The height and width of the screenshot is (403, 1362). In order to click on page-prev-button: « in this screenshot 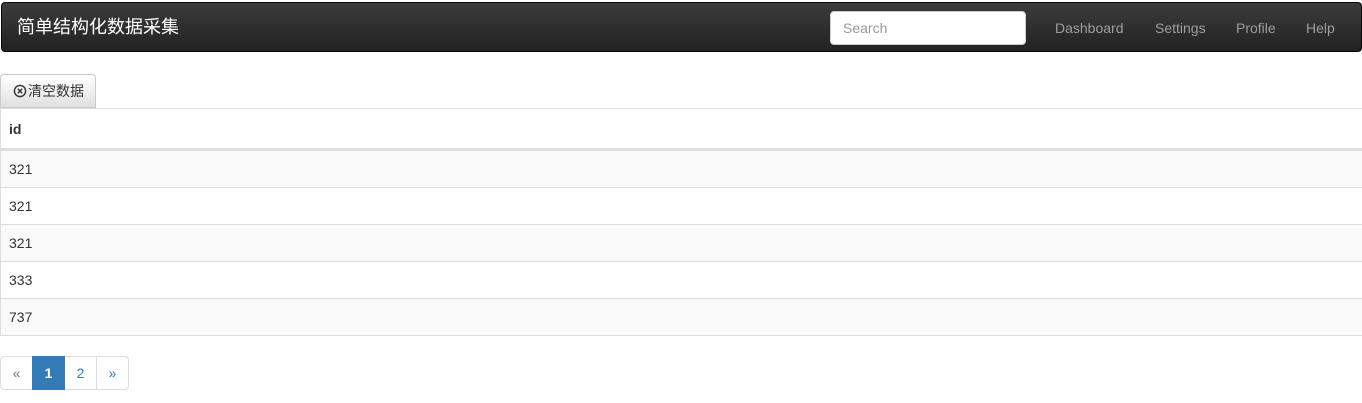, I will do `click(16, 373)`.